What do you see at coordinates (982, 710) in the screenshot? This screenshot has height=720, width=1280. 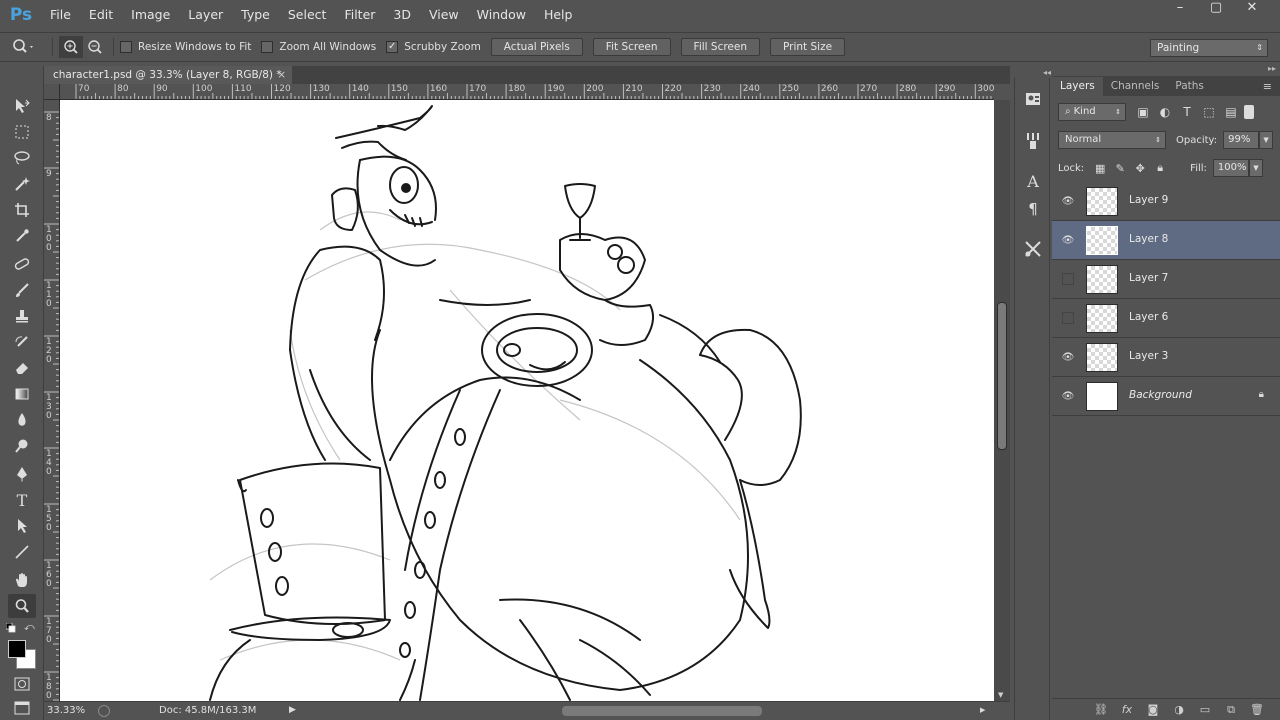 I see `scroll-right-arrow-icon: ▶` at bounding box center [982, 710].